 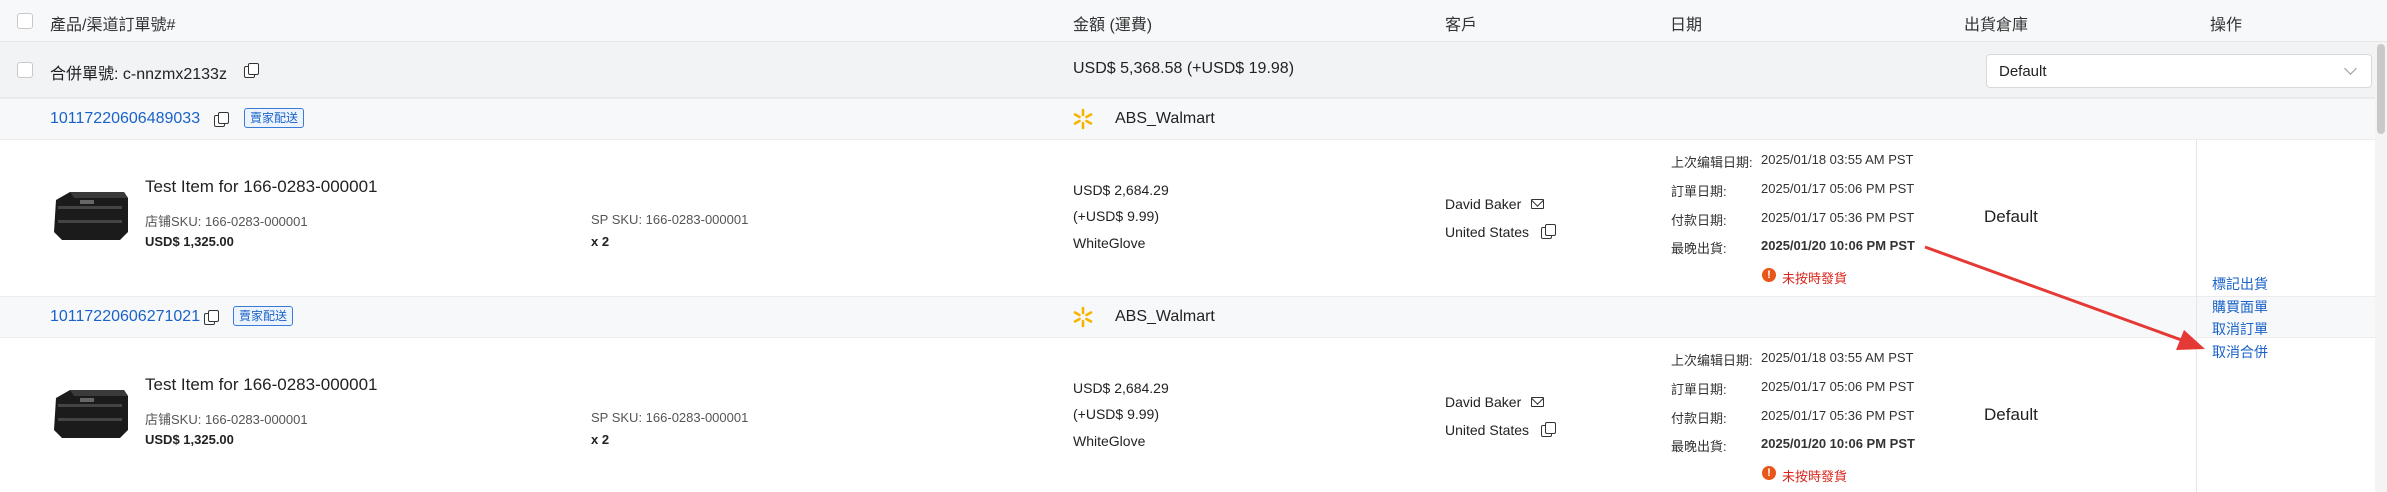 I want to click on scrollbar-thumb, so click(x=2381, y=89).